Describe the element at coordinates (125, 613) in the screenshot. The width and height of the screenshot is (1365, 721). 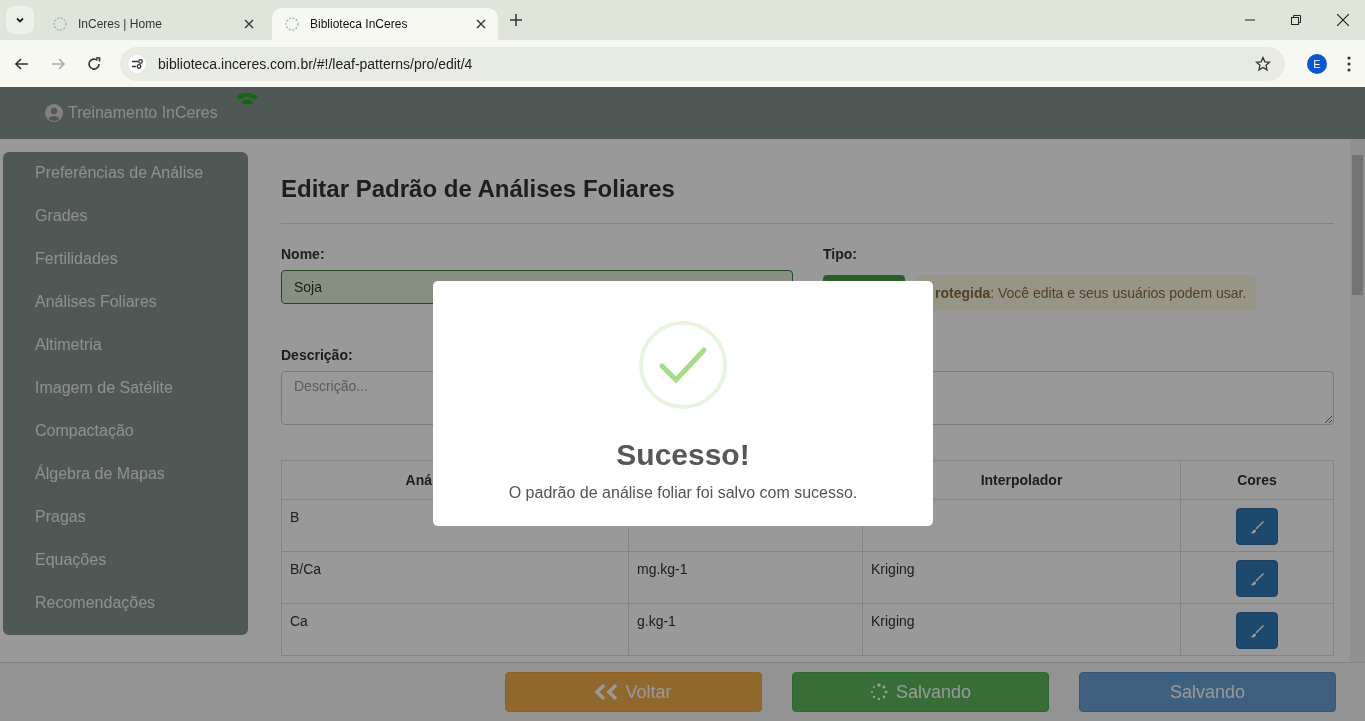
I see `sidebar-item: Recomendações` at that location.